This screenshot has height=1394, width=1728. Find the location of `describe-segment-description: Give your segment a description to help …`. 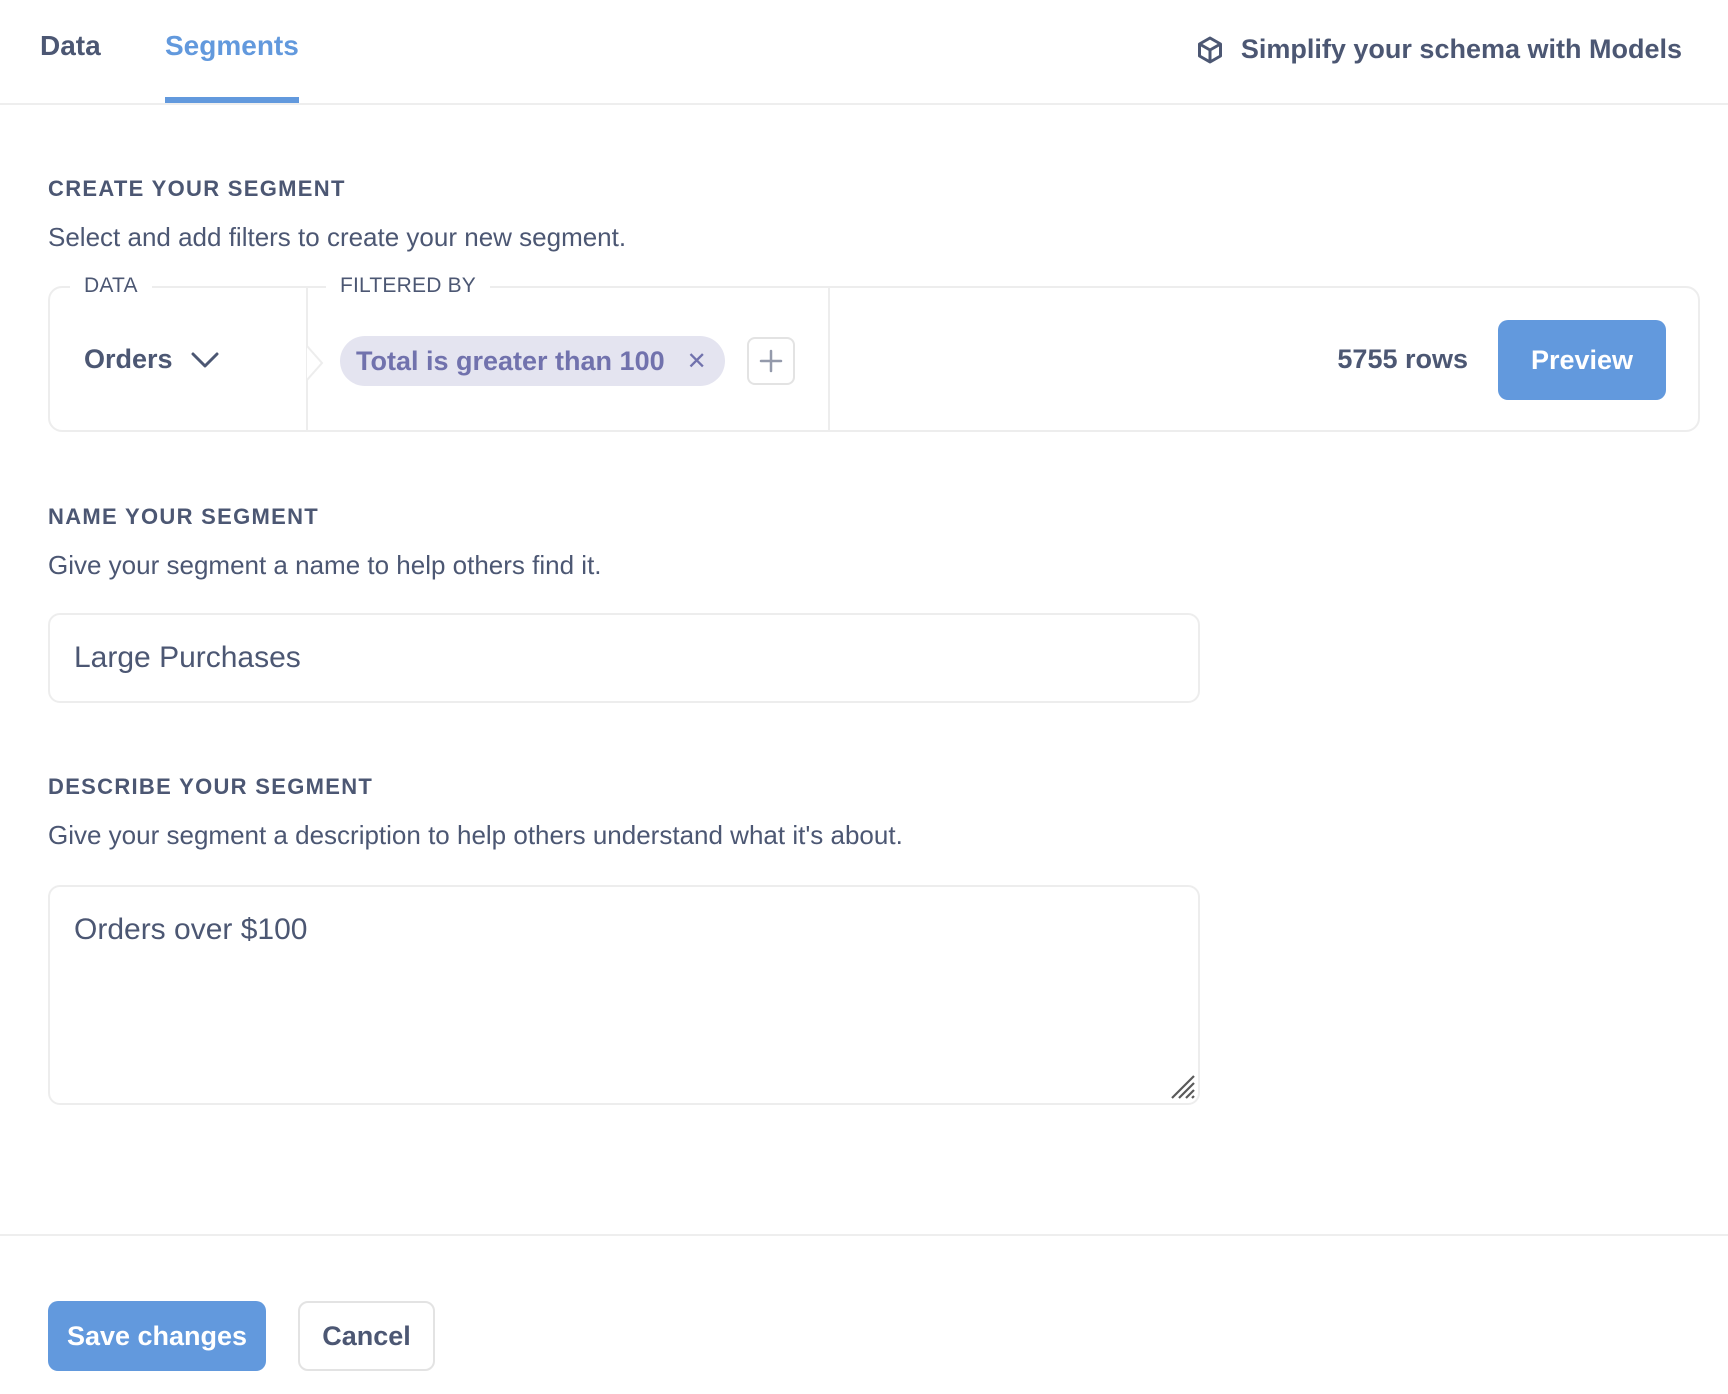

describe-segment-description: Give your segment a description to help … is located at coordinates (475, 835).